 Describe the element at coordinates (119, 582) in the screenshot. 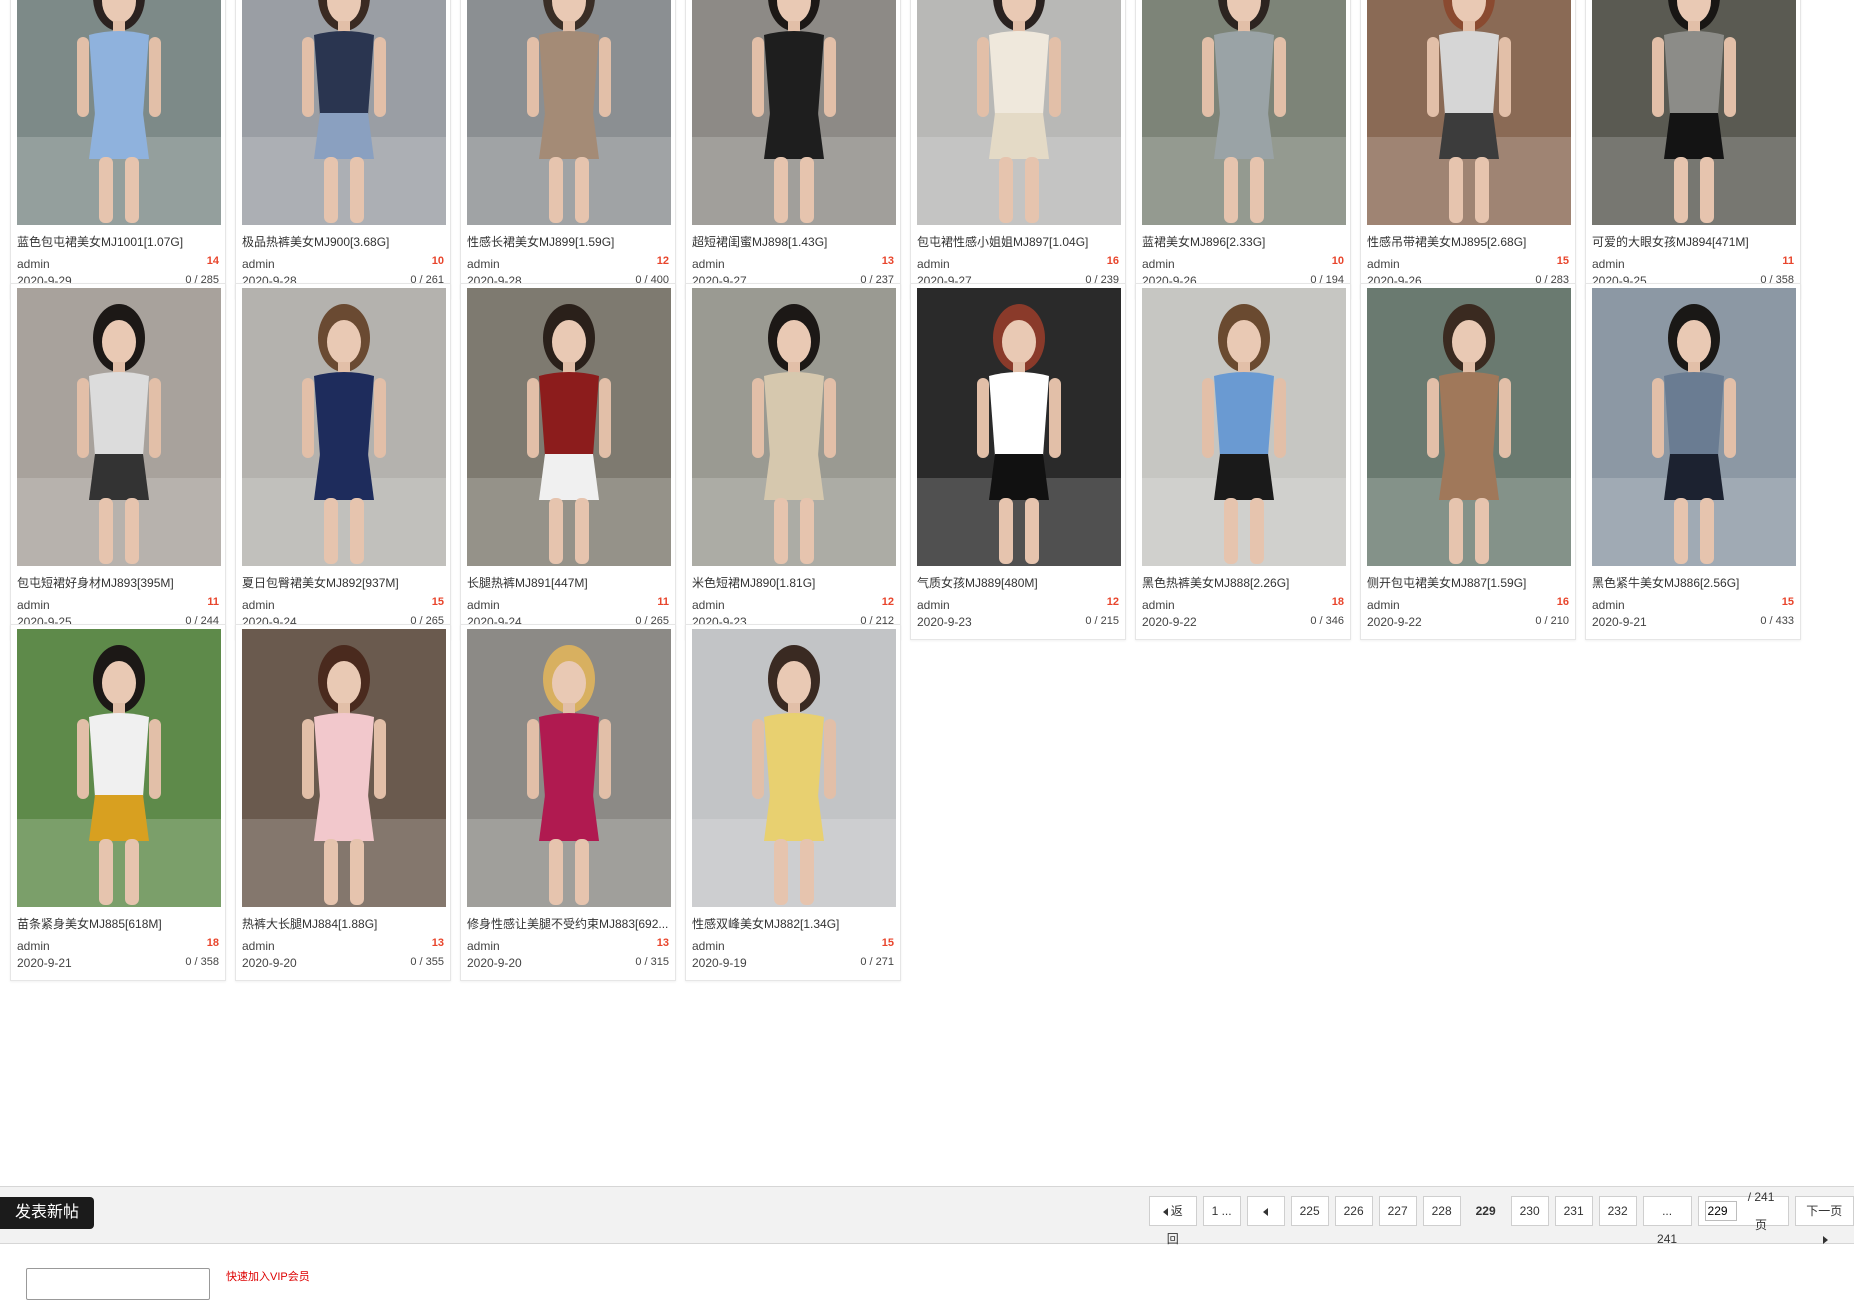

I see `post-title: 包屯短裙好身材MJ893[395M]` at that location.